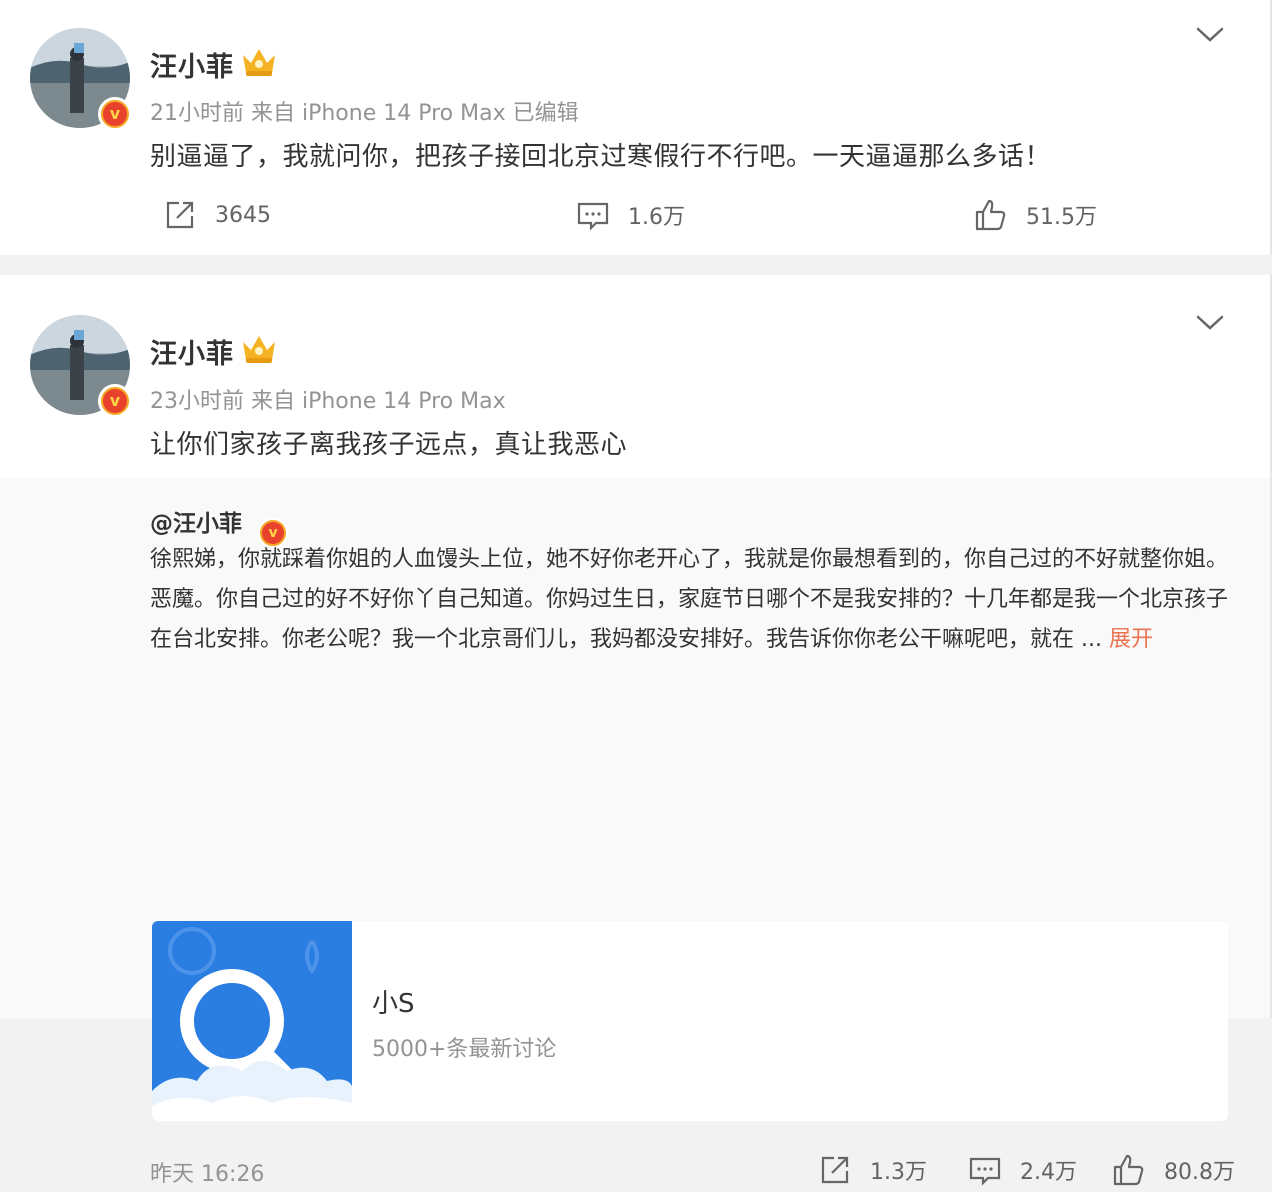  Describe the element at coordinates (1061, 217) in the screenshot. I see `like-count: 51.5万` at that location.